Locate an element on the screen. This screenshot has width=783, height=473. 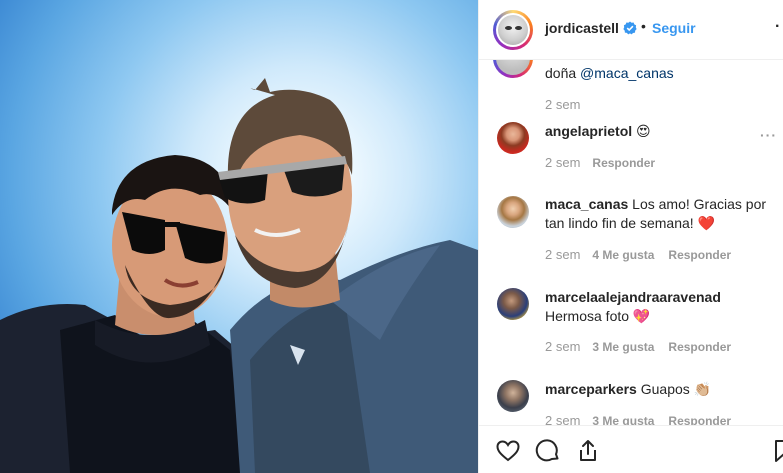
caption-text: doña @maca_canas is located at coordinates (609, 73).